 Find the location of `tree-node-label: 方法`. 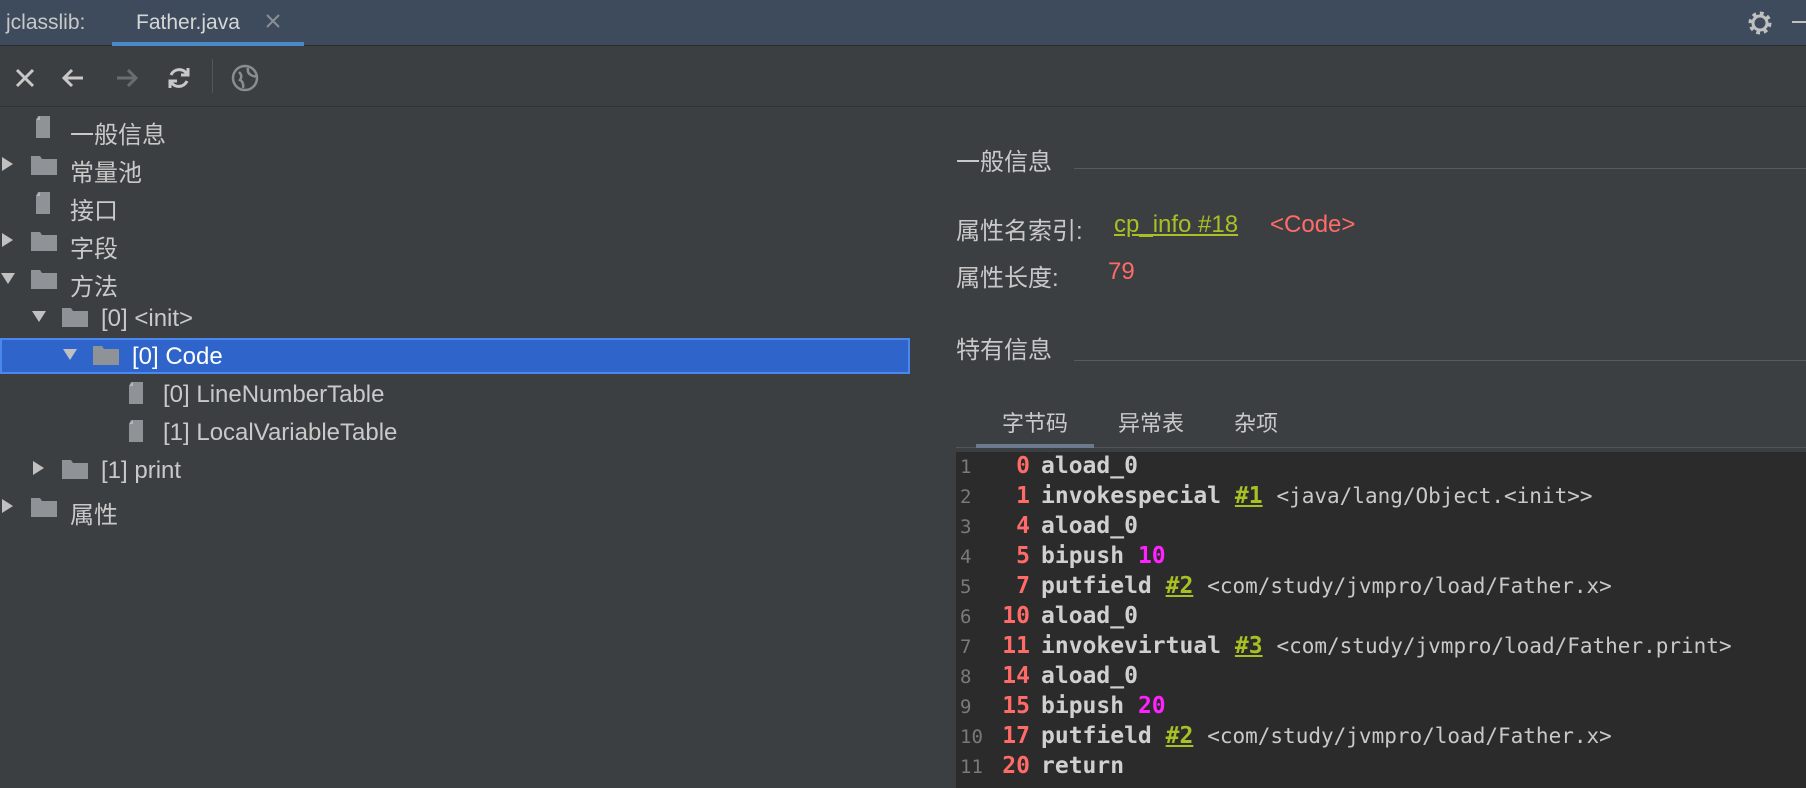

tree-node-label: 方法 is located at coordinates (94, 287).